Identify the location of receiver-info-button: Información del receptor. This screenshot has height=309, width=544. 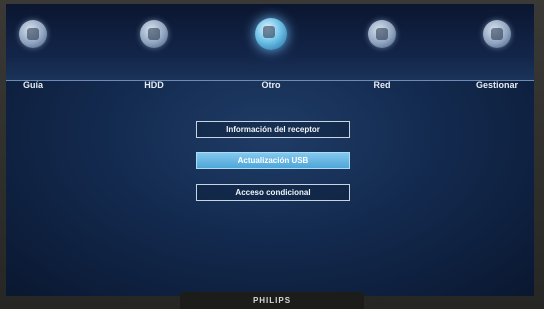
(273, 129).